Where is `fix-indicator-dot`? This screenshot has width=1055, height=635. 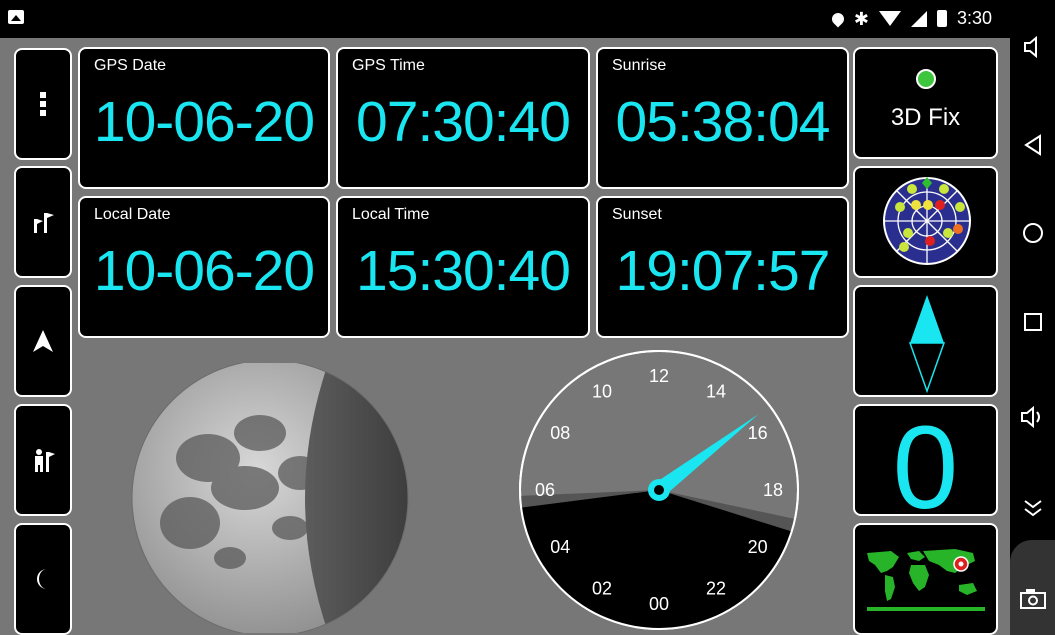
fix-indicator-dot is located at coordinates (925, 79).